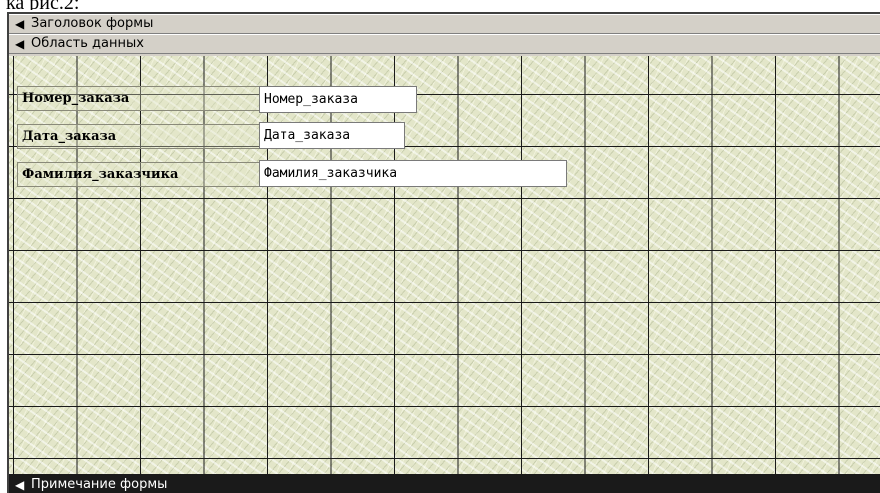  Describe the element at coordinates (99, 484) in the screenshot. I see `form-footer-label: Примечание формы` at that location.